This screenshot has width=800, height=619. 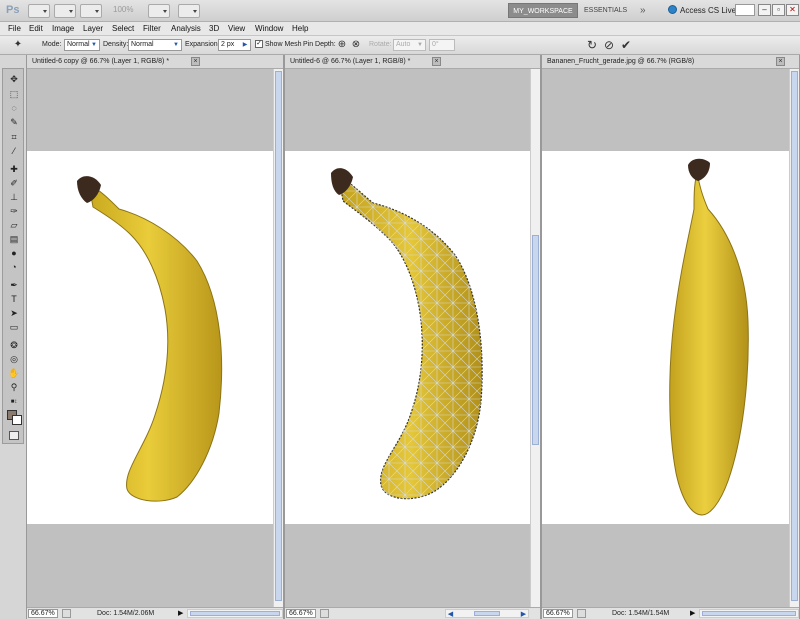 What do you see at coordinates (543, 10) in the screenshot?
I see `workspace-button: MY_WORKSPACE` at bounding box center [543, 10].